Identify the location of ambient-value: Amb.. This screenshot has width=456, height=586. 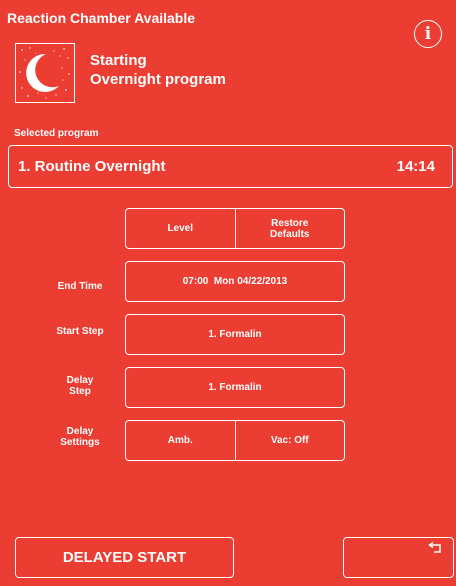
(180, 440).